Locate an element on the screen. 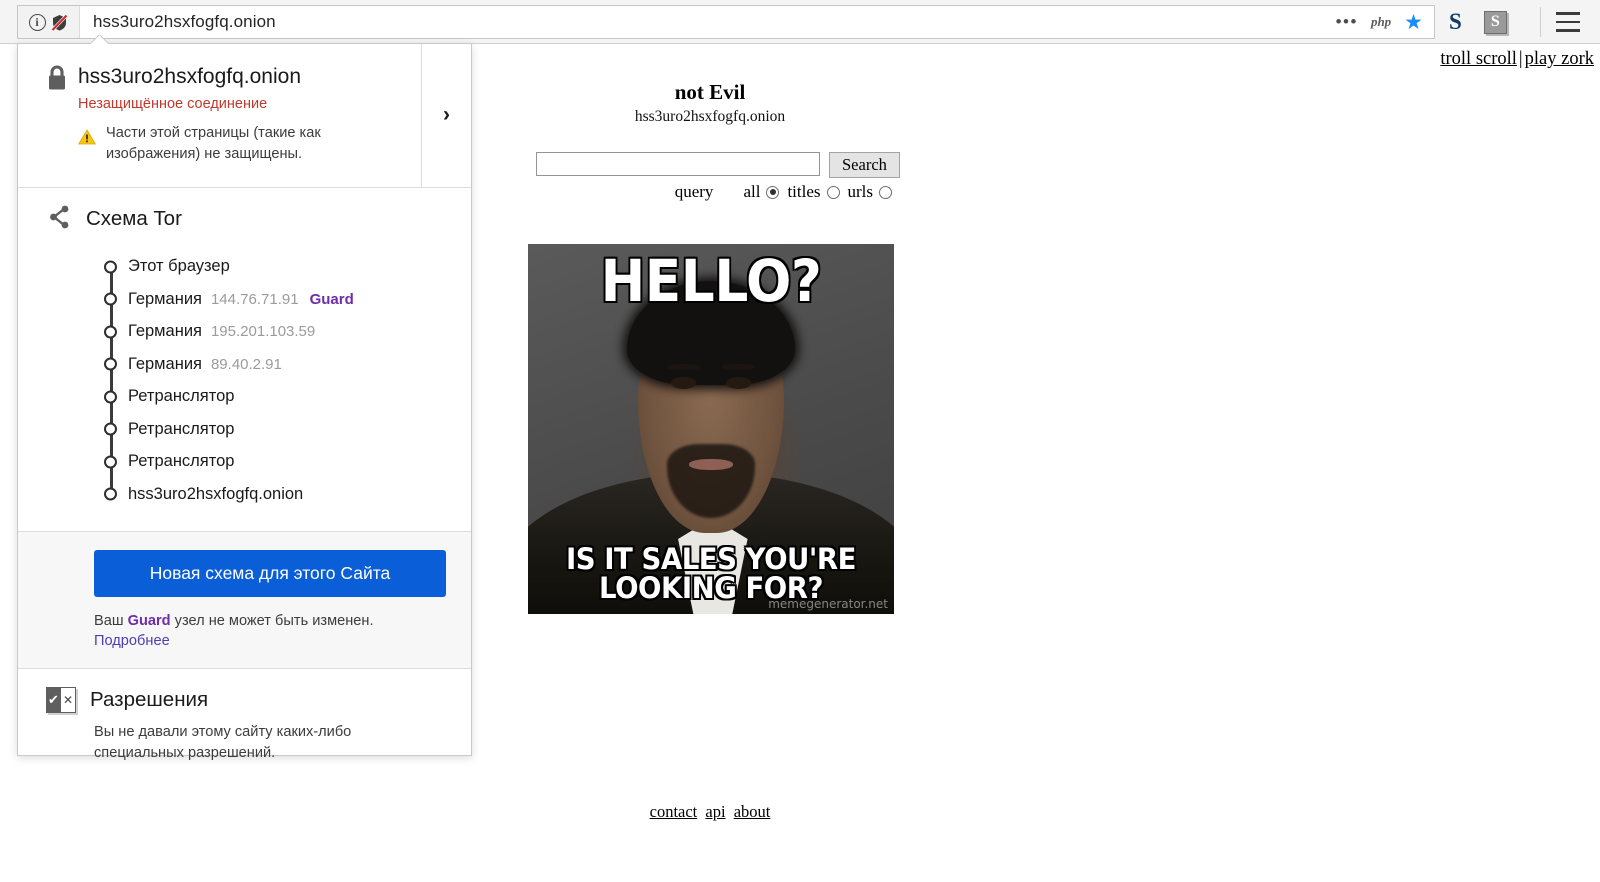 Image resolution: width=1600 pixels, height=882 pixels. connection-status: Незащищённое соединение is located at coordinates (173, 104).